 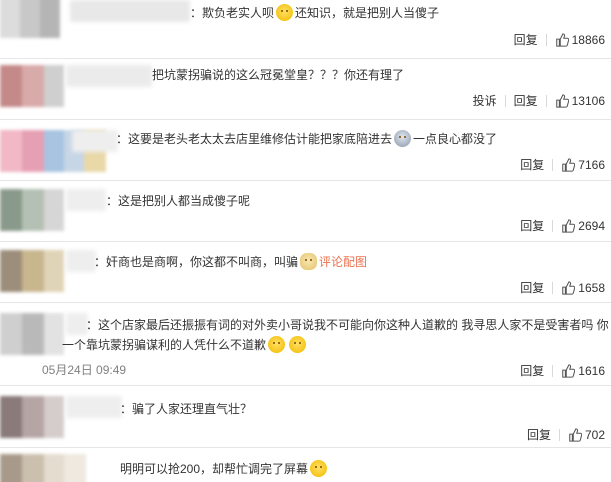 What do you see at coordinates (403, 138) in the screenshot?
I see `mask-emoji-icon` at bounding box center [403, 138].